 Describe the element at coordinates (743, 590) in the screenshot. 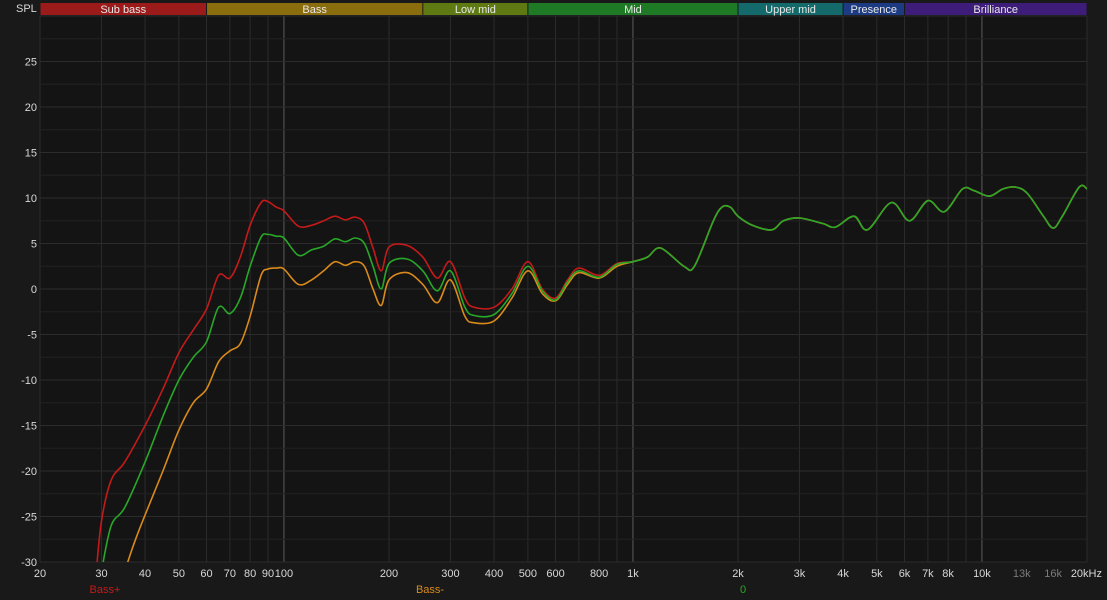

I see `legend-entry: 0` at that location.